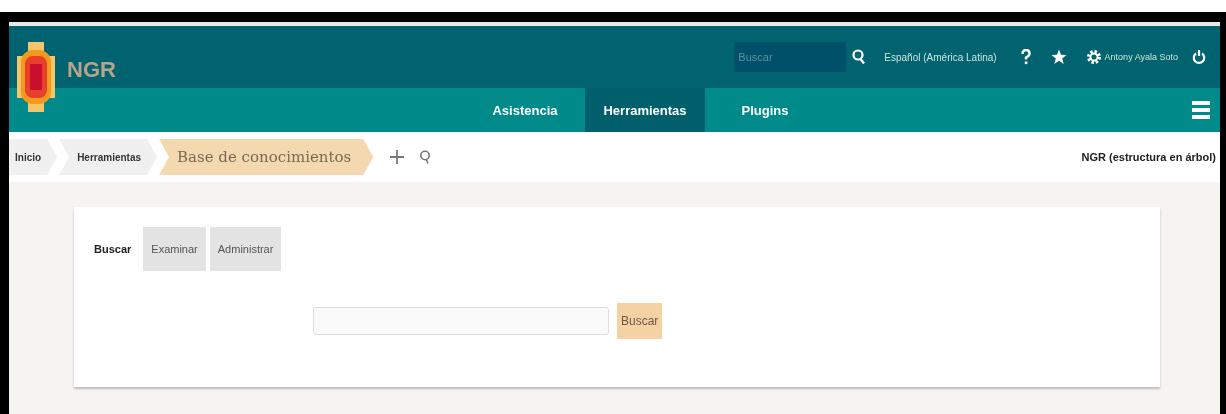 This screenshot has width=1226, height=414. Describe the element at coordinates (1199, 57) in the screenshot. I see `power-icon` at that location.